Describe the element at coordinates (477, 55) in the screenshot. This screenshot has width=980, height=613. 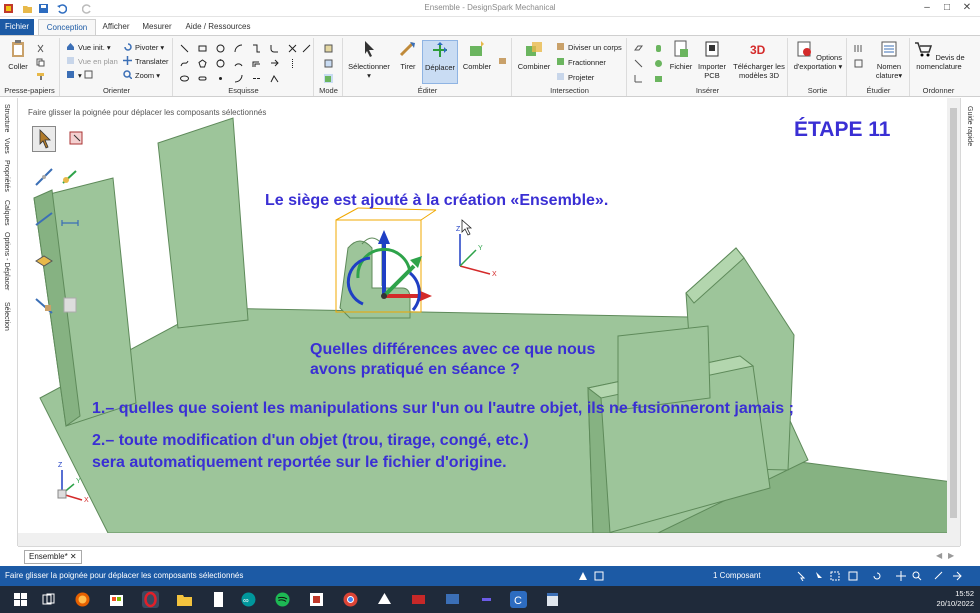
I see `fill-button: Combler` at that location.